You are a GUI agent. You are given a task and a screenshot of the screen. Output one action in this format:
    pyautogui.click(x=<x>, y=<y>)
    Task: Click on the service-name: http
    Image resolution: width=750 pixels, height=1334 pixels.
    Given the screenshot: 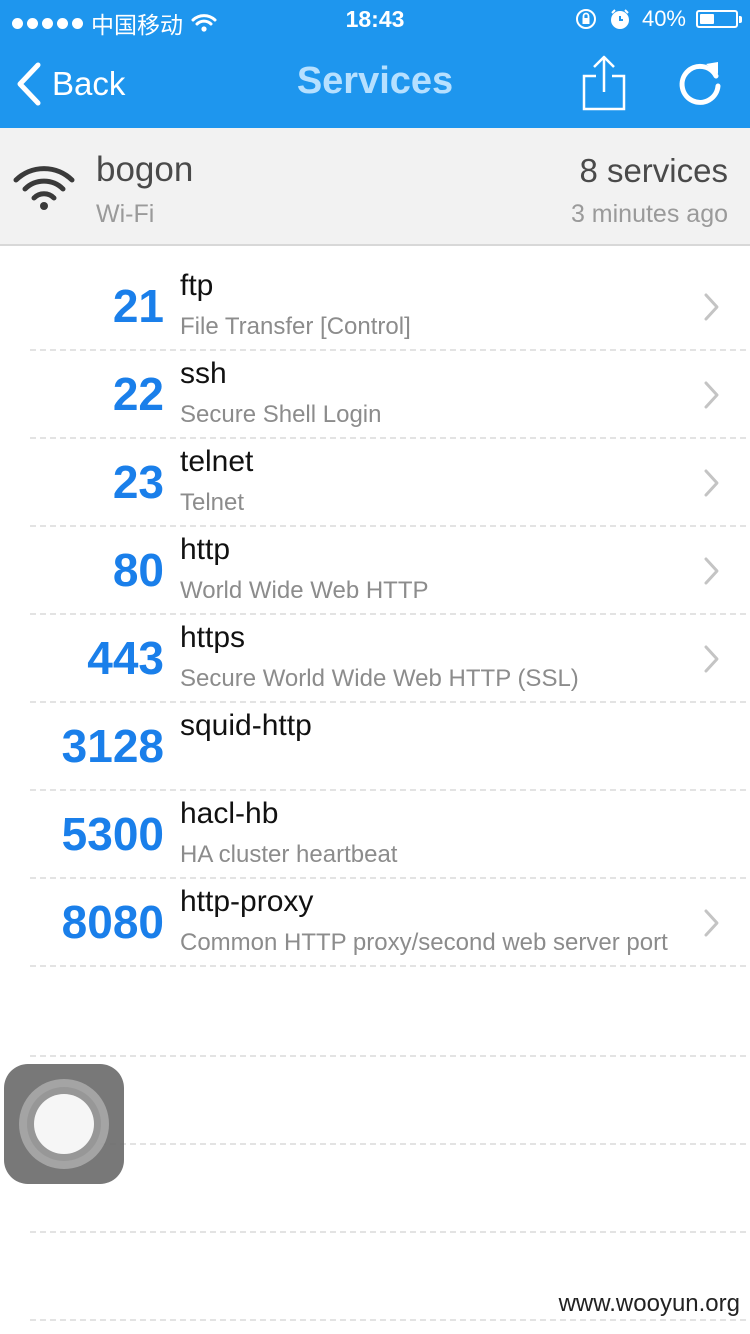 What is the action you would take?
    pyautogui.click(x=205, y=549)
    